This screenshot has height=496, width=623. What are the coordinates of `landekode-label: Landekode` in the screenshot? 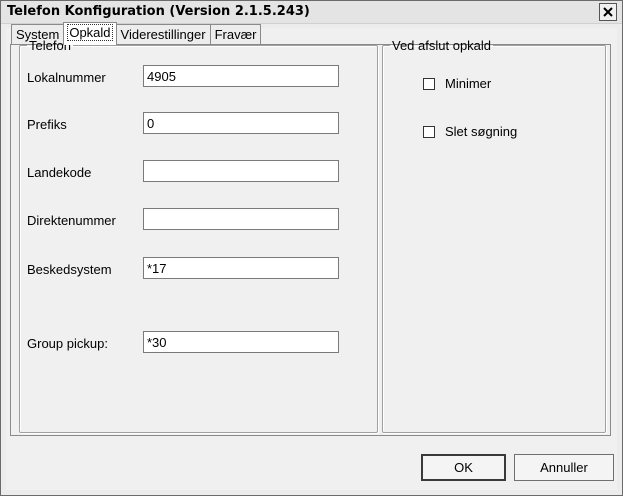 It's located at (59, 172).